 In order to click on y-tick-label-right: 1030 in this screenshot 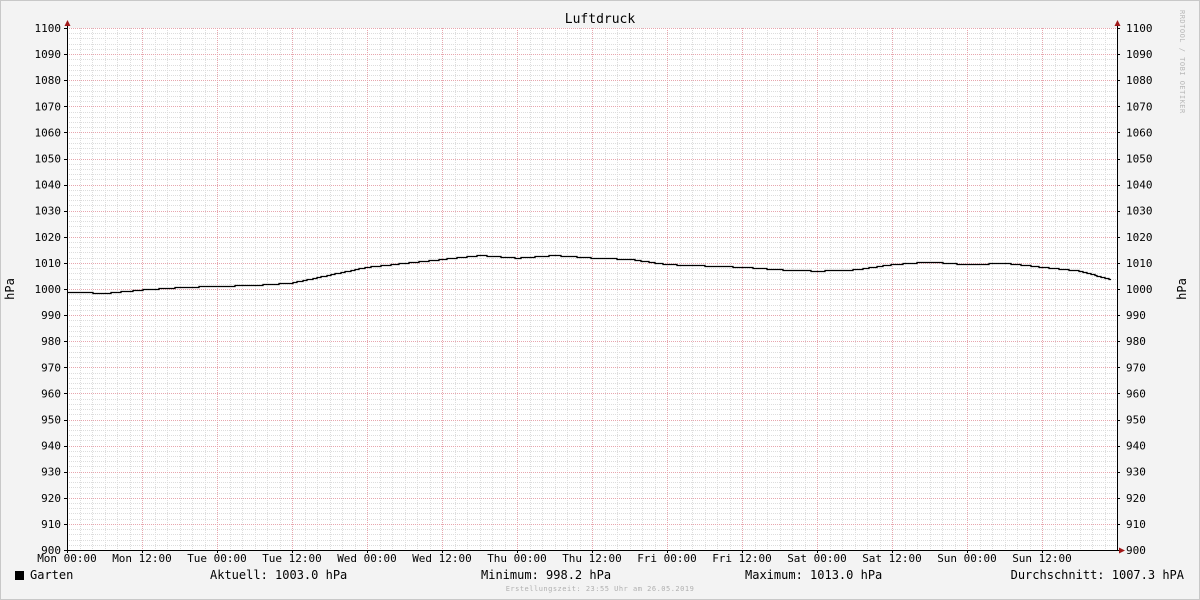, I will do `click(1139, 211)`.